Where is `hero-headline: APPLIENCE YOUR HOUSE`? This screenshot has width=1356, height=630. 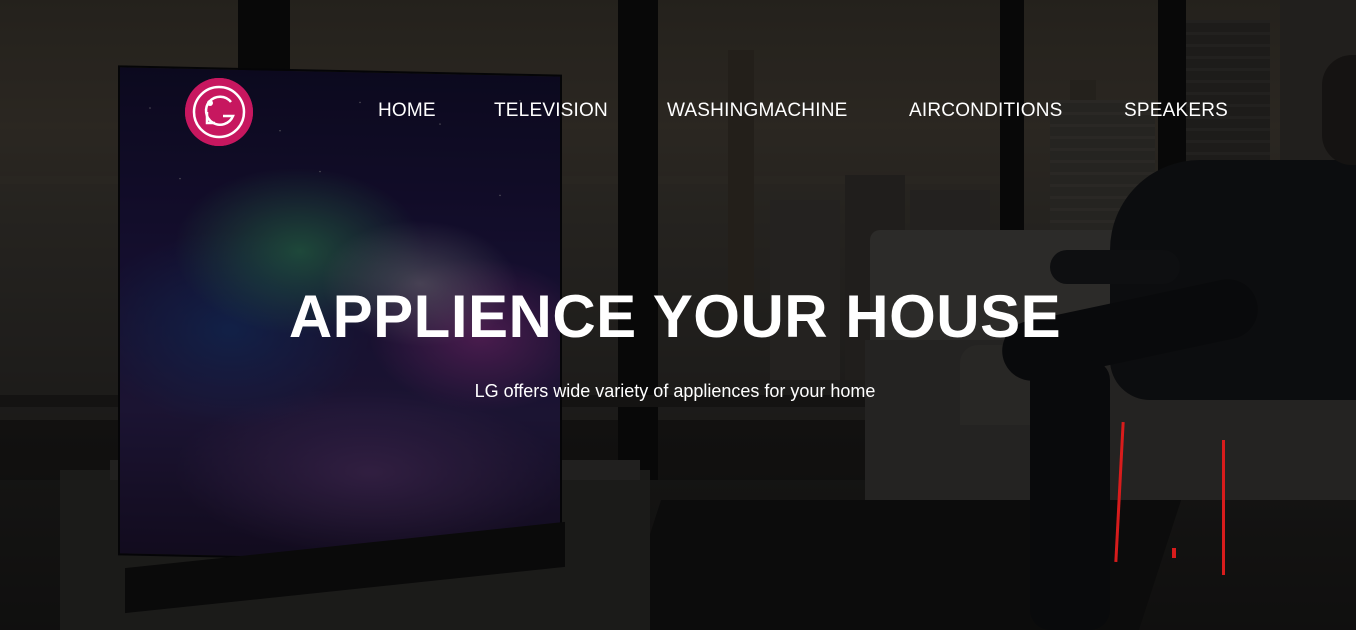 hero-headline: APPLIENCE YOUR HOUSE is located at coordinates (675, 316).